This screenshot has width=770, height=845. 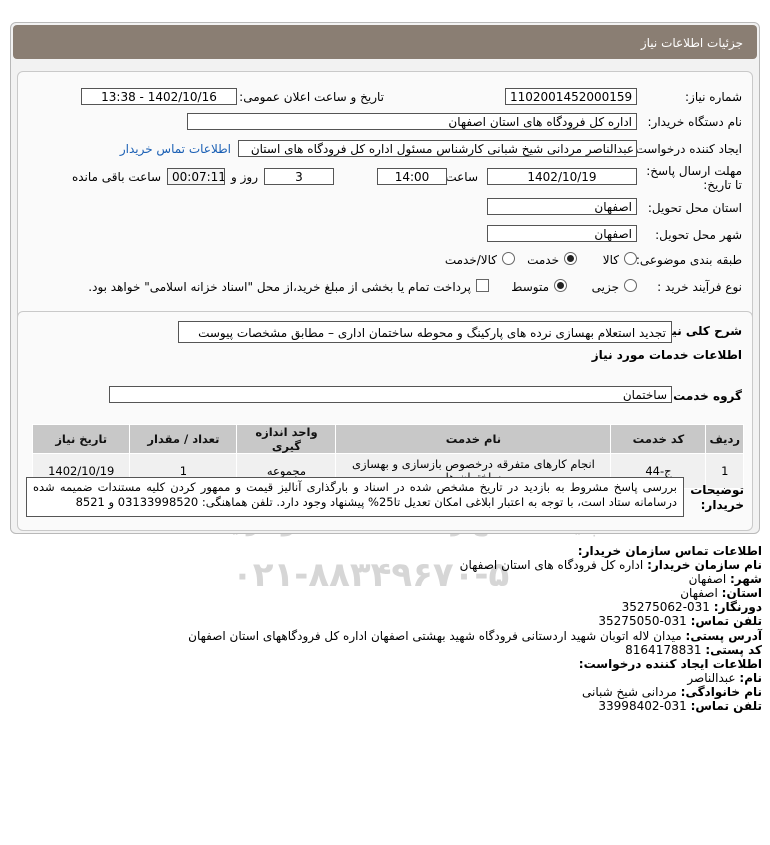 I want to click on buyer-org-field: اداره کل فرودگاه های استان اصفهان, so click(x=412, y=121).